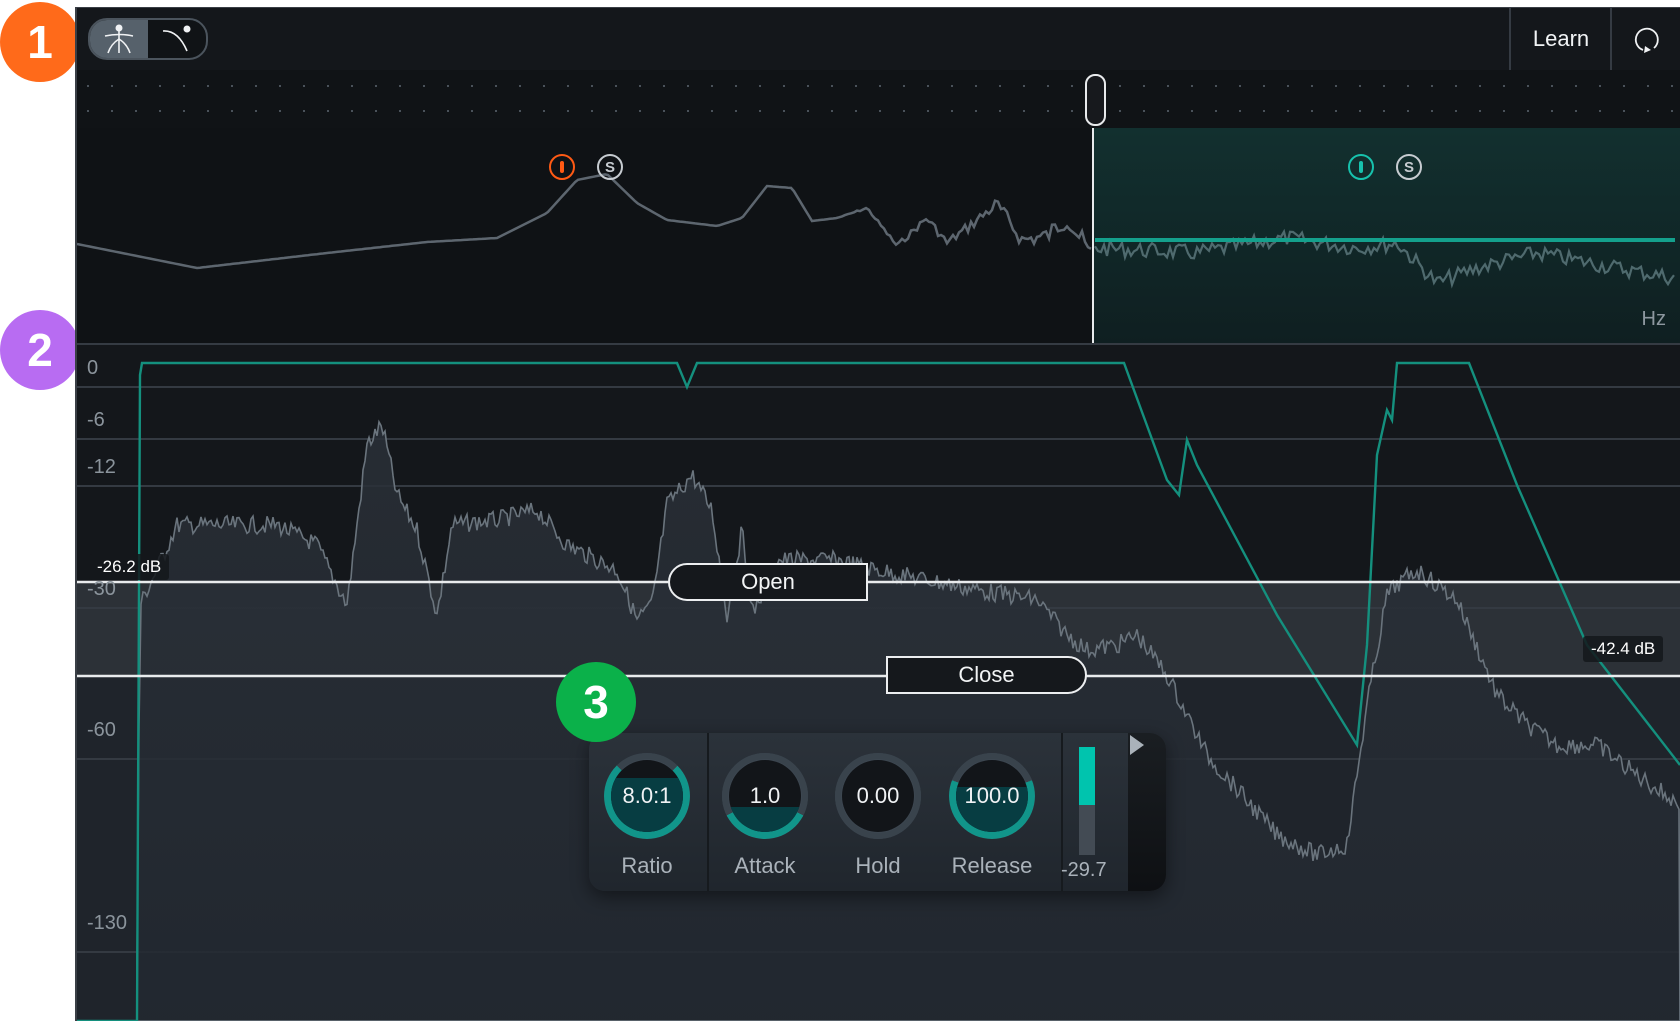 The width and height of the screenshot is (1680, 1021). What do you see at coordinates (1087, 801) in the screenshot?
I see `level-meter` at bounding box center [1087, 801].